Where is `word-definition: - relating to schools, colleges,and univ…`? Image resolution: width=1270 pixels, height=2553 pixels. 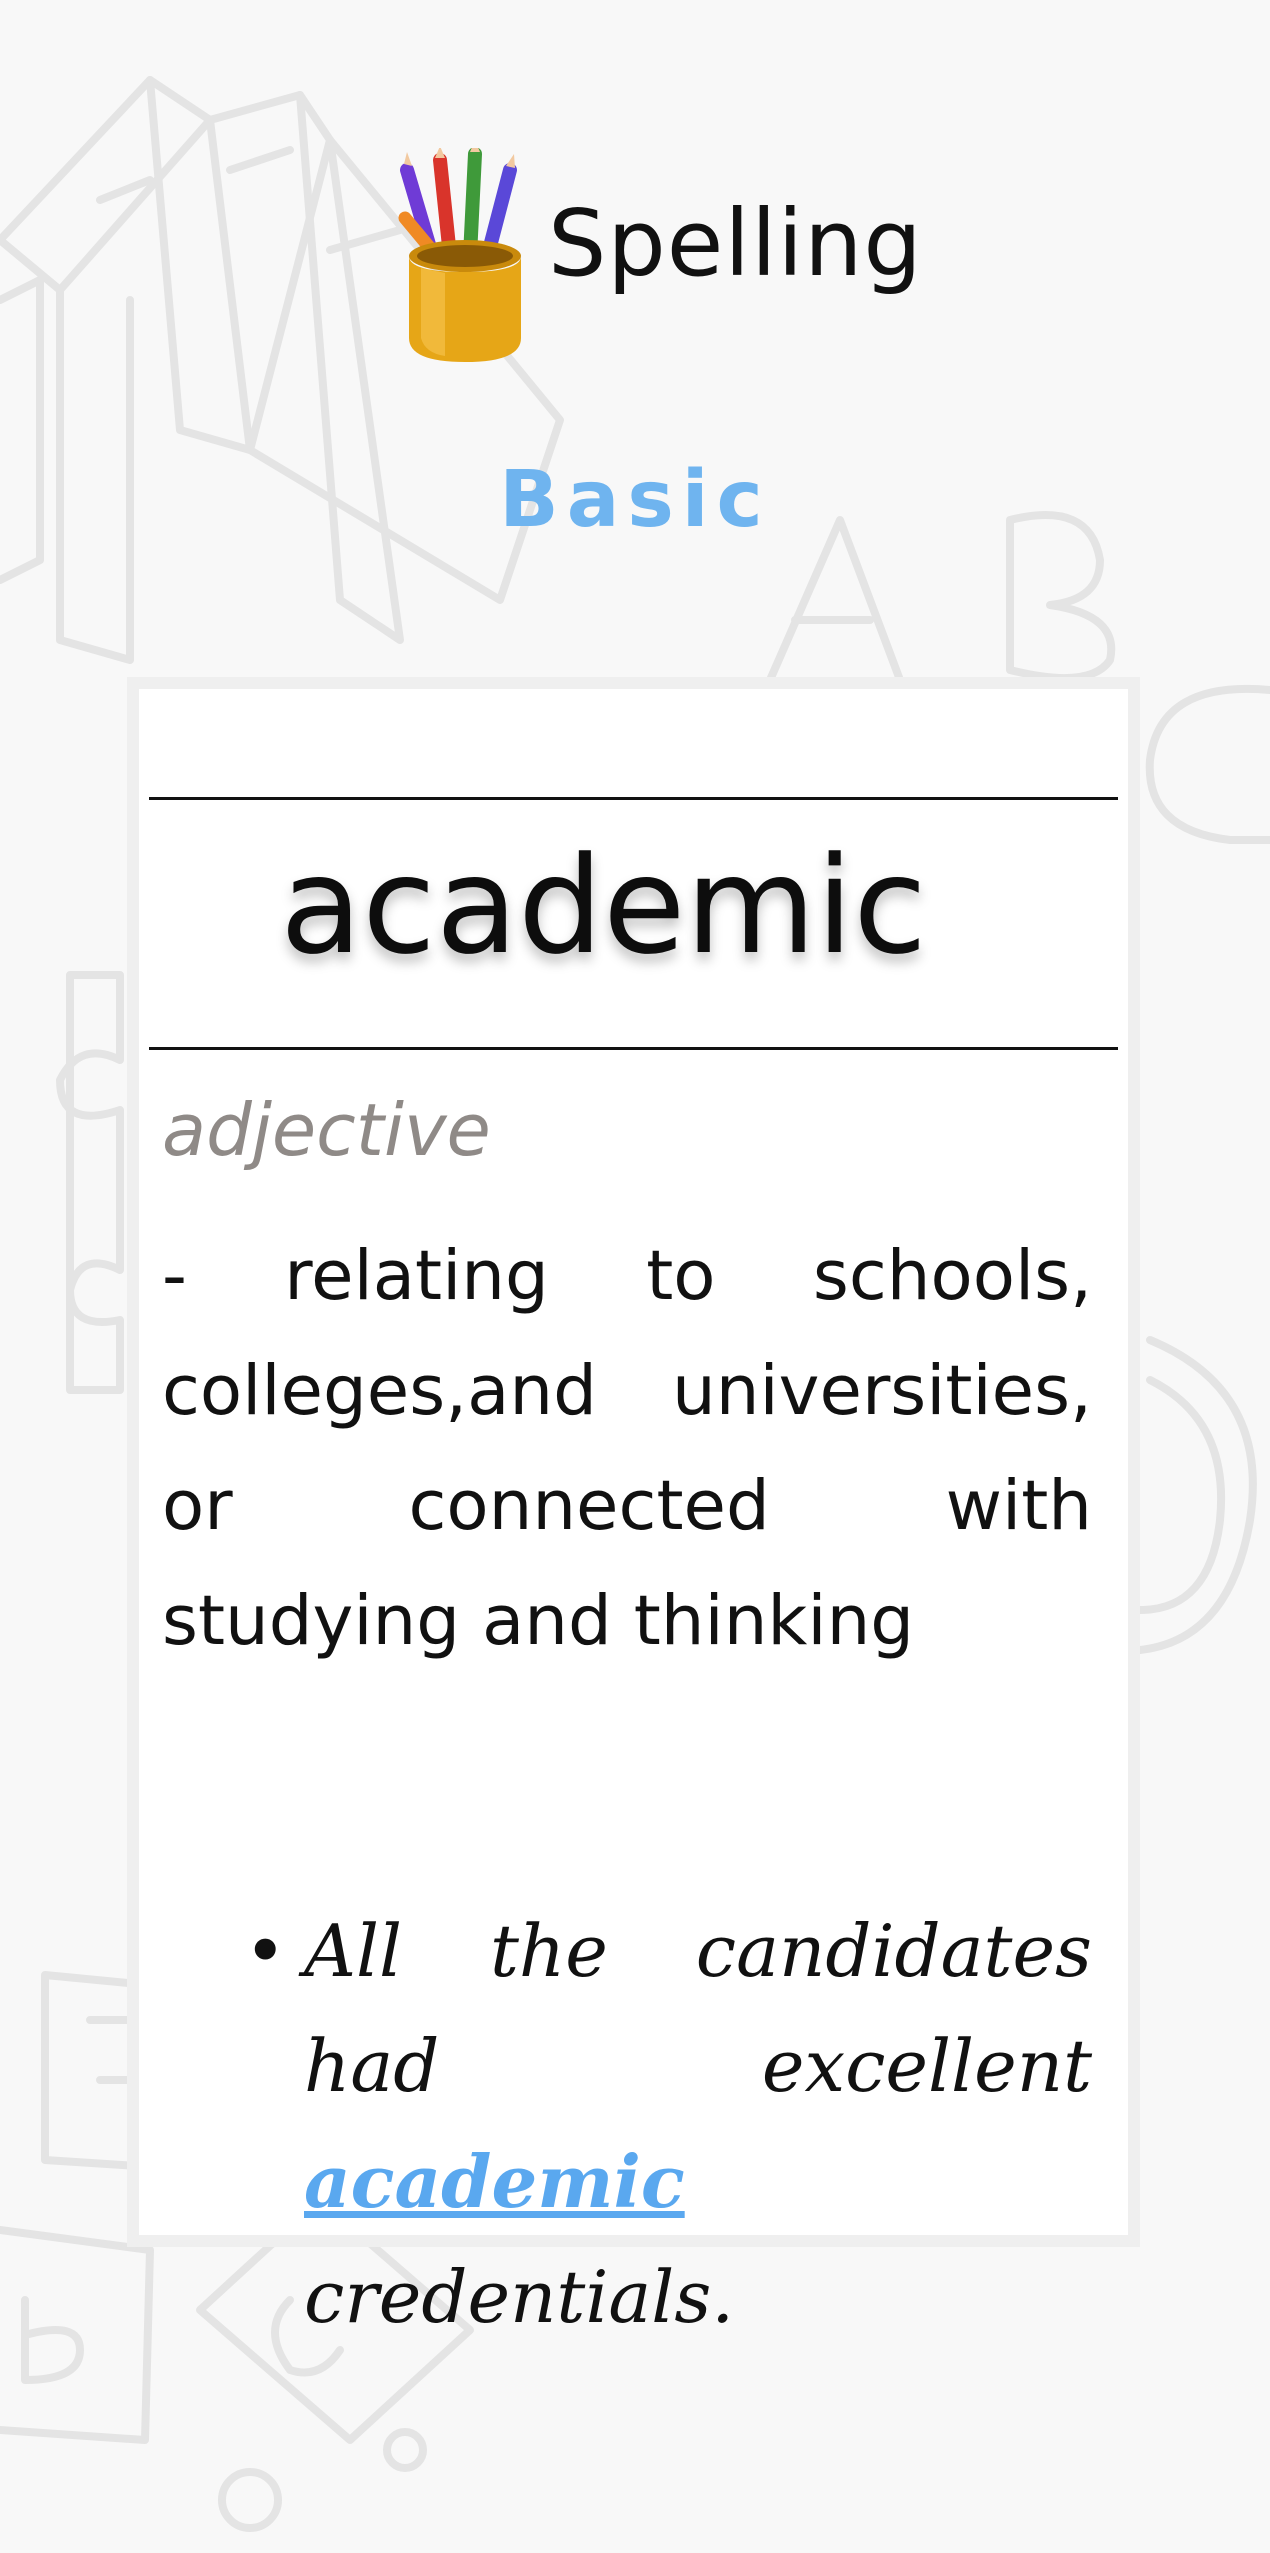
word-definition: - relating to schools, colleges,and univ… is located at coordinates (627, 1448).